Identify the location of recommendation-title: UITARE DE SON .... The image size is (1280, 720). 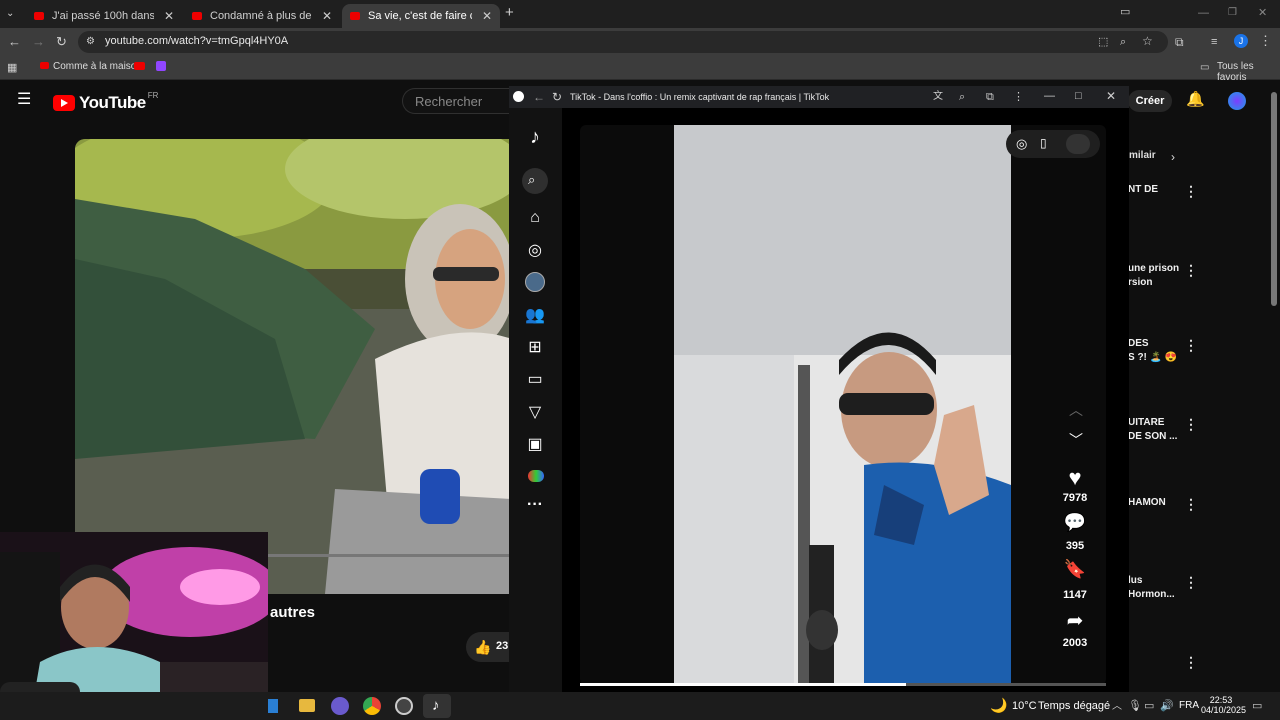
(1152, 430).